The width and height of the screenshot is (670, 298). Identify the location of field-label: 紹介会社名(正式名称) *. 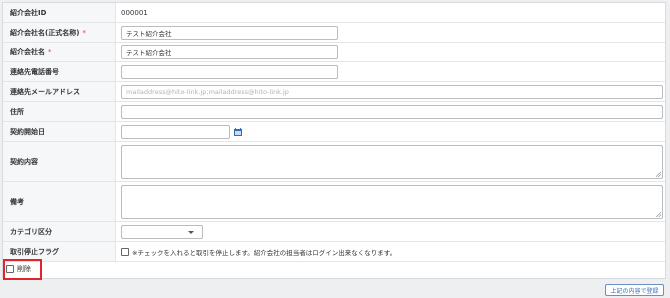
(59, 32).